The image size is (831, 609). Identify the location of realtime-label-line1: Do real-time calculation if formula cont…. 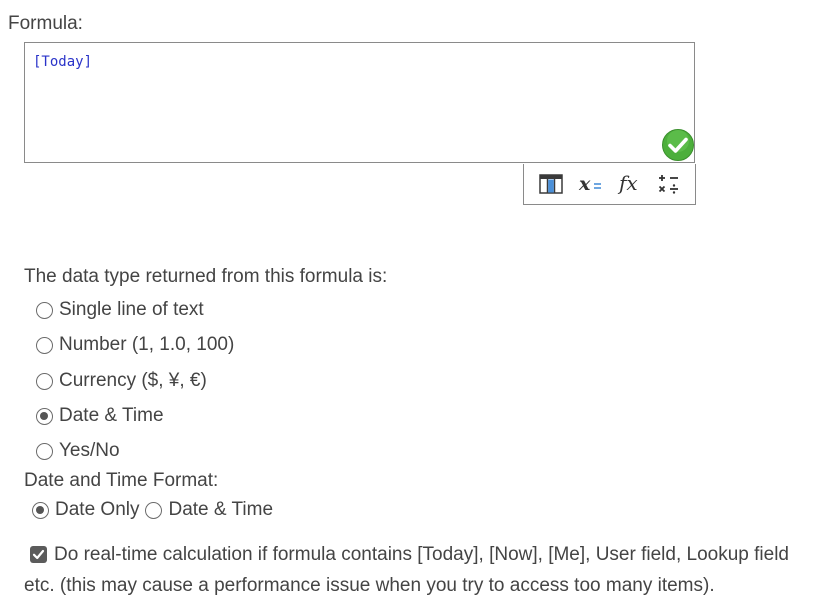
(421, 554).